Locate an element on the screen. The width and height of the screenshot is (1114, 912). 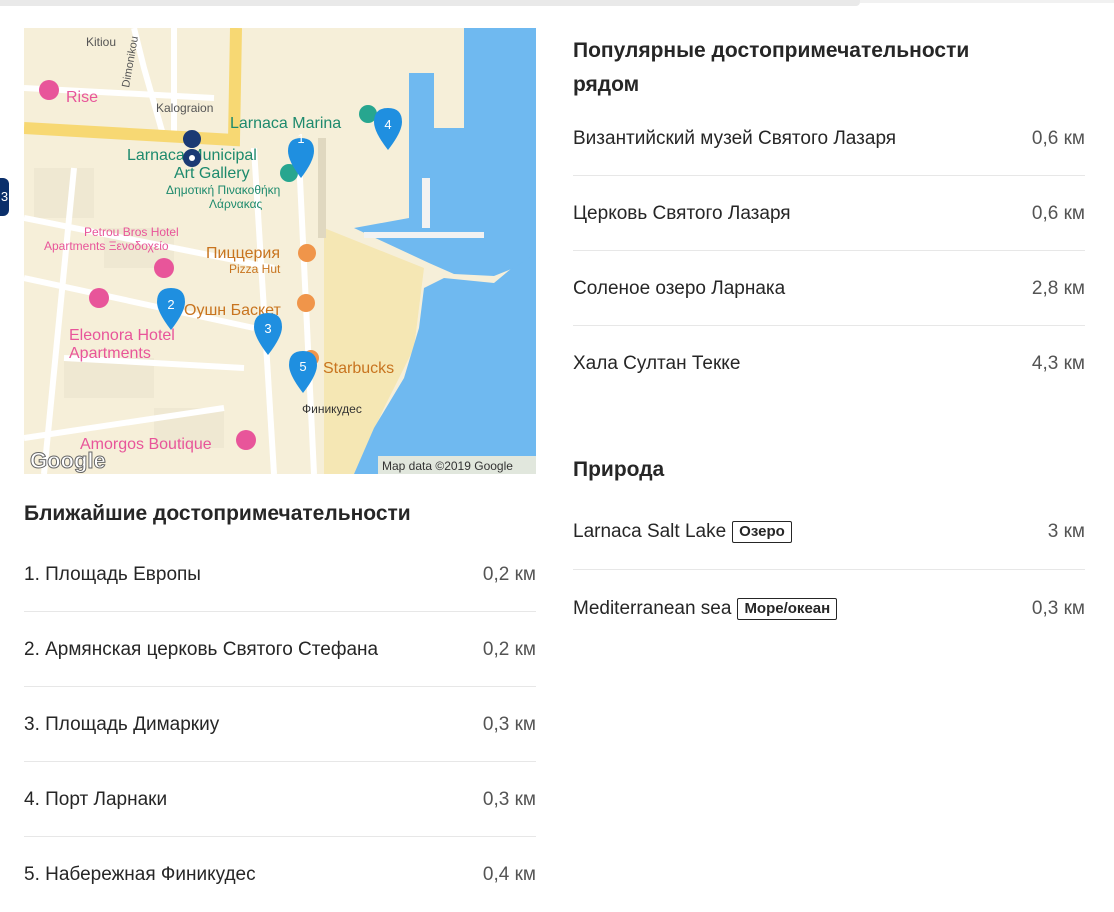
popular-item-name: Византийский музей Святого Лазаря is located at coordinates (735, 138).